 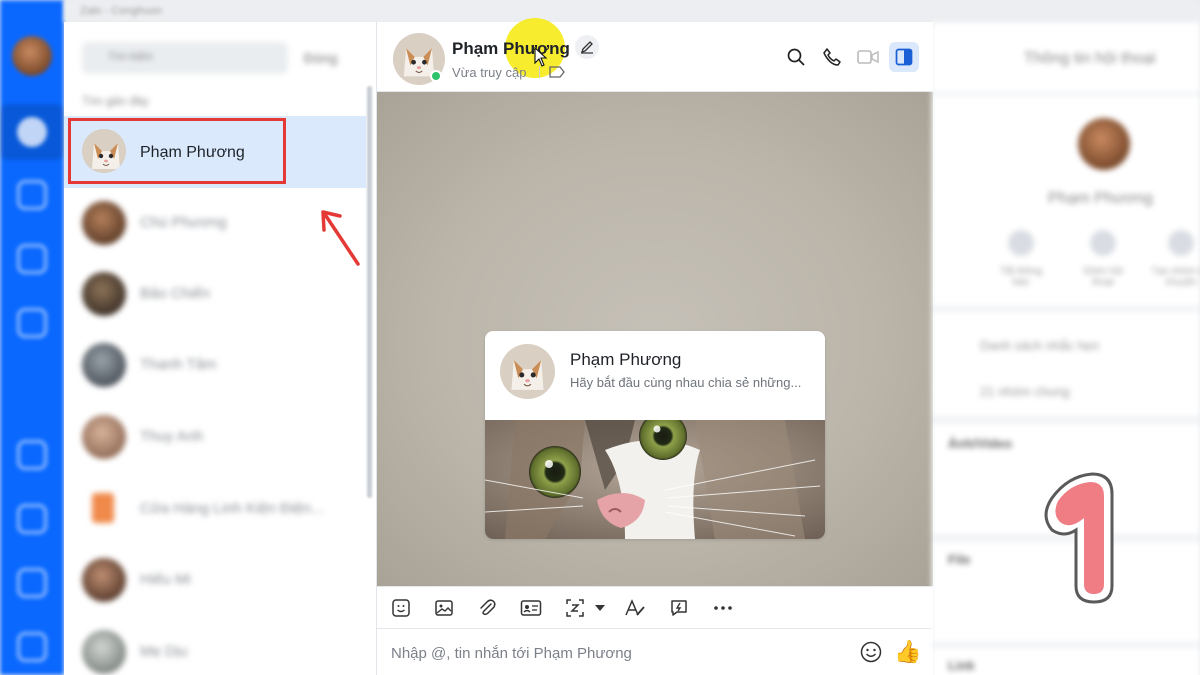 What do you see at coordinates (185, 58) in the screenshot?
I see `search-input: Tìm kiếm` at bounding box center [185, 58].